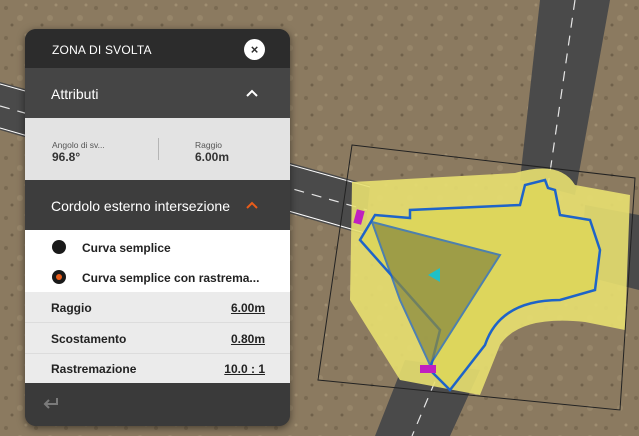  Describe the element at coordinates (94, 369) in the screenshot. I see `property-label: Rastremazione` at that location.